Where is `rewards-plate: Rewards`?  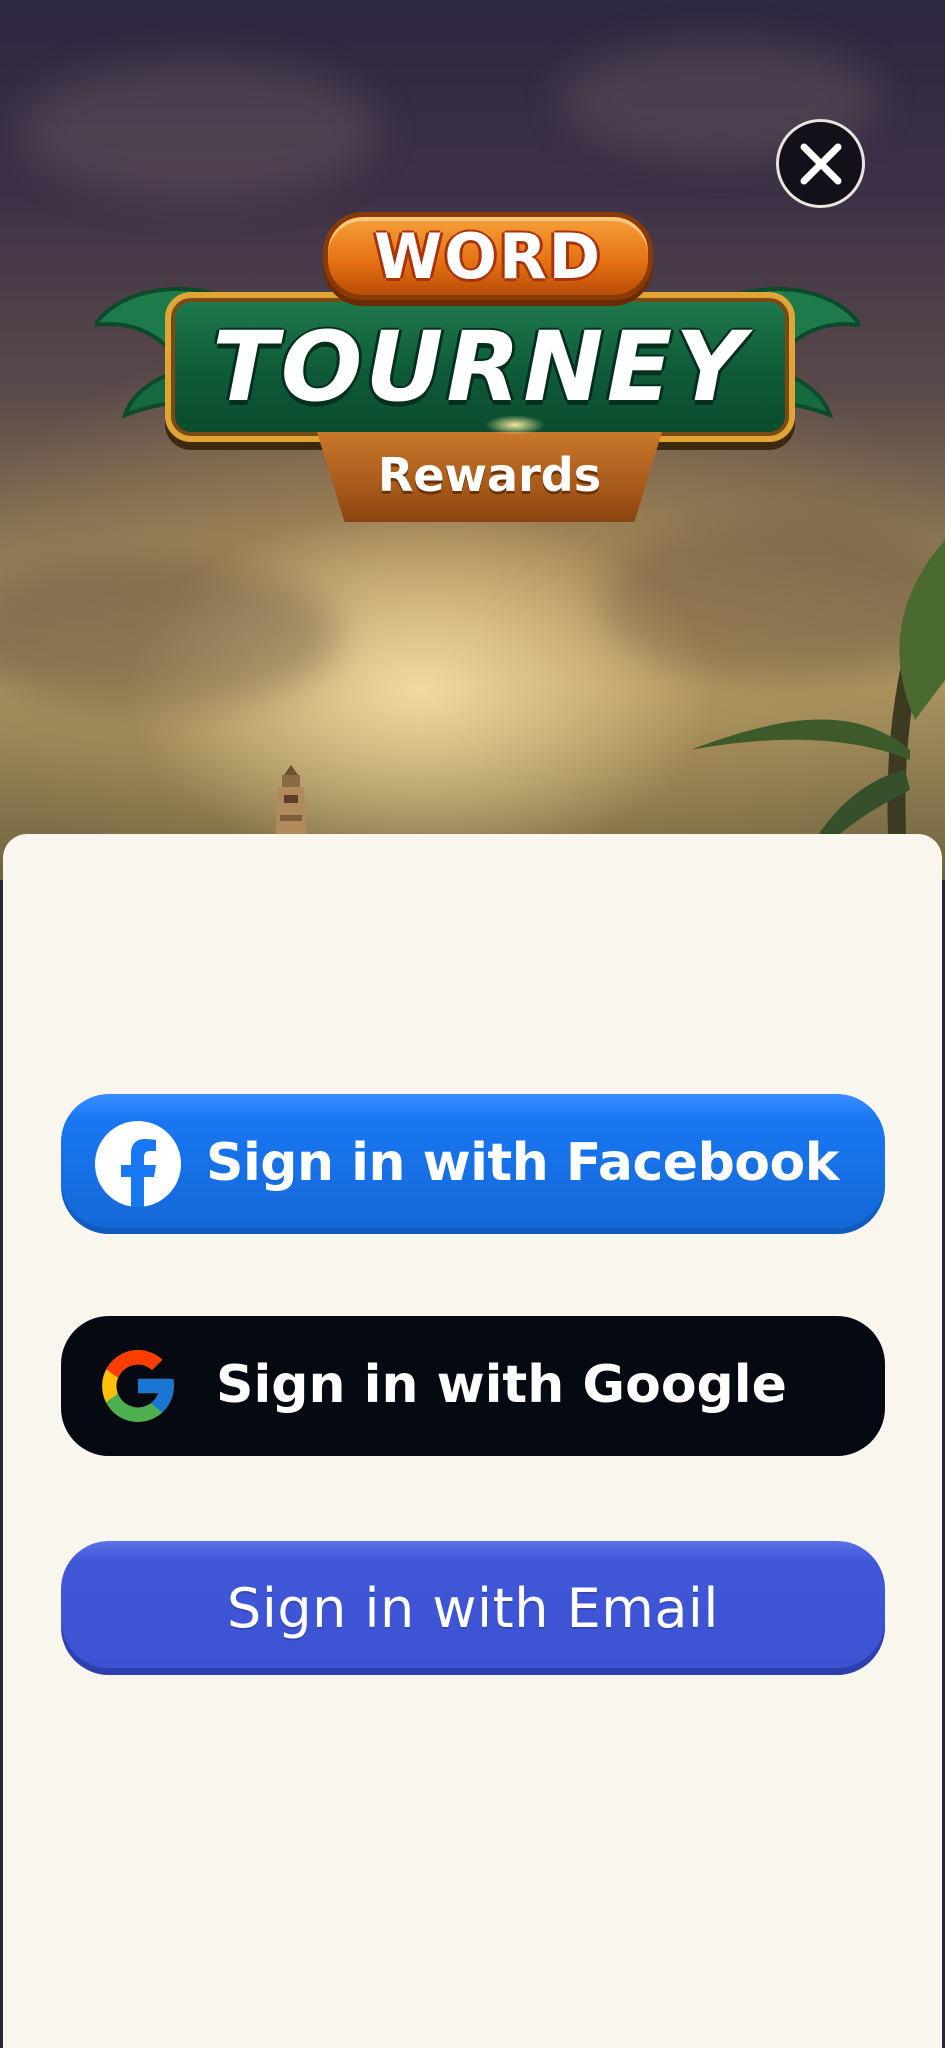
rewards-plate: Rewards is located at coordinates (489, 477).